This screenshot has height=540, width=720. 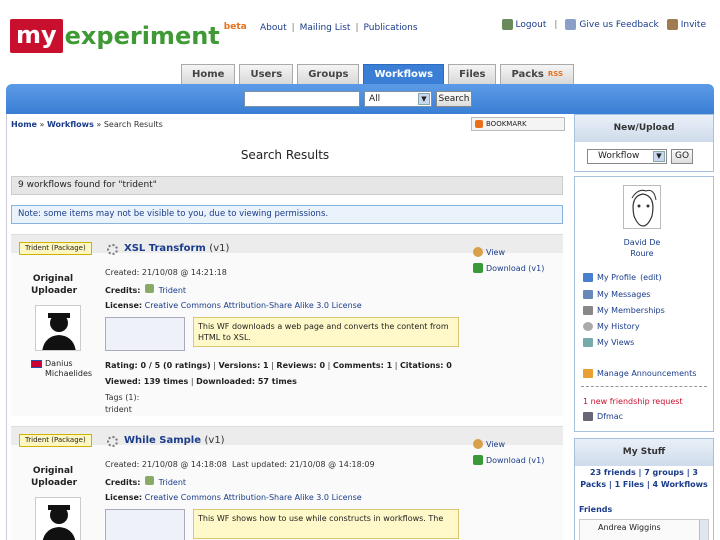 I want to click on breadcrumb: Home » Workflows » Search Results, so click(x=87, y=124).